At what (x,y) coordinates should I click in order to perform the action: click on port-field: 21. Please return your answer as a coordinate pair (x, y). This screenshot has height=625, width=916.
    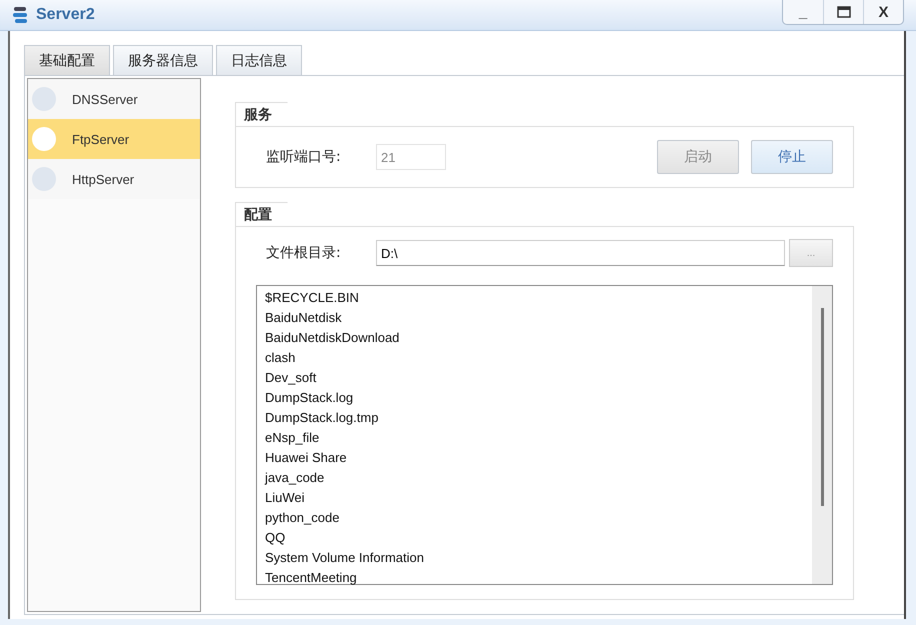
    Looking at the image, I should click on (411, 157).